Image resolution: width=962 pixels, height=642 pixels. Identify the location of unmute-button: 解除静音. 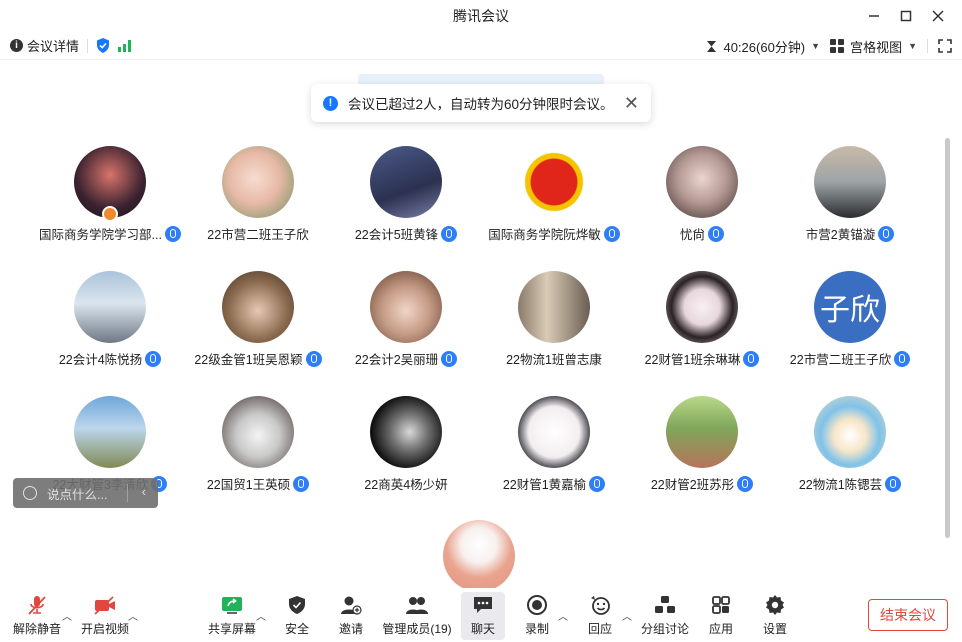
(37, 616).